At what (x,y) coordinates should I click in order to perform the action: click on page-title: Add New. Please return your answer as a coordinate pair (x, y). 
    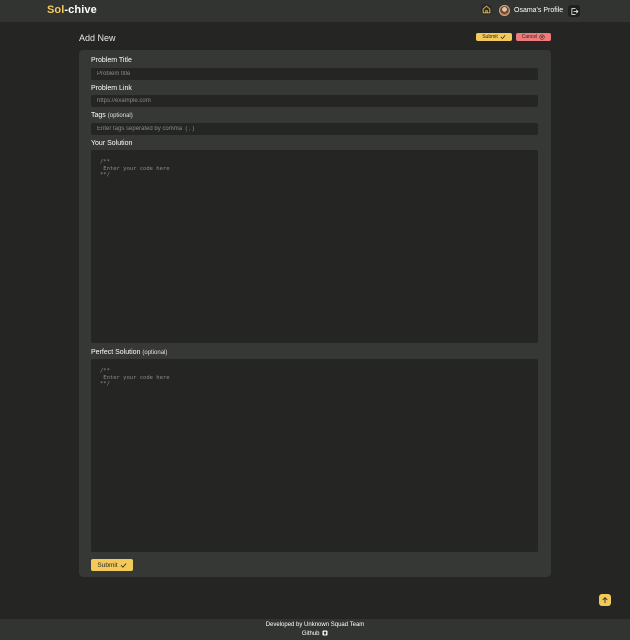
    Looking at the image, I should click on (97, 38).